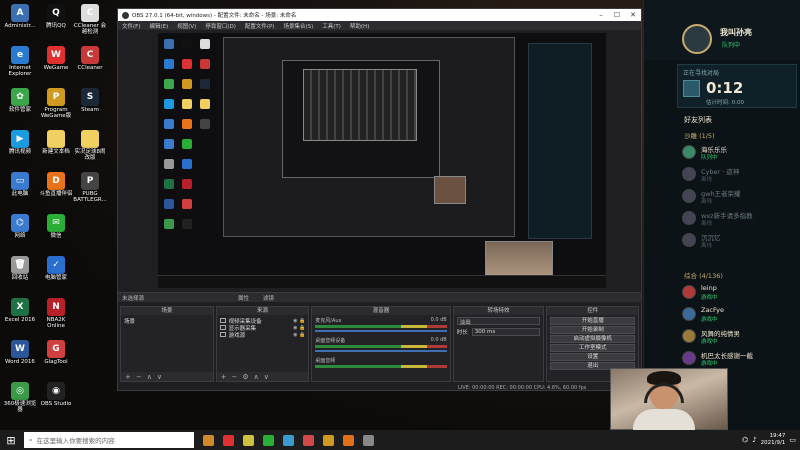 This screenshot has height=450, width=800. What do you see at coordinates (90, 58) in the screenshot?
I see `desktop-icon: C CCleaner` at bounding box center [90, 58].